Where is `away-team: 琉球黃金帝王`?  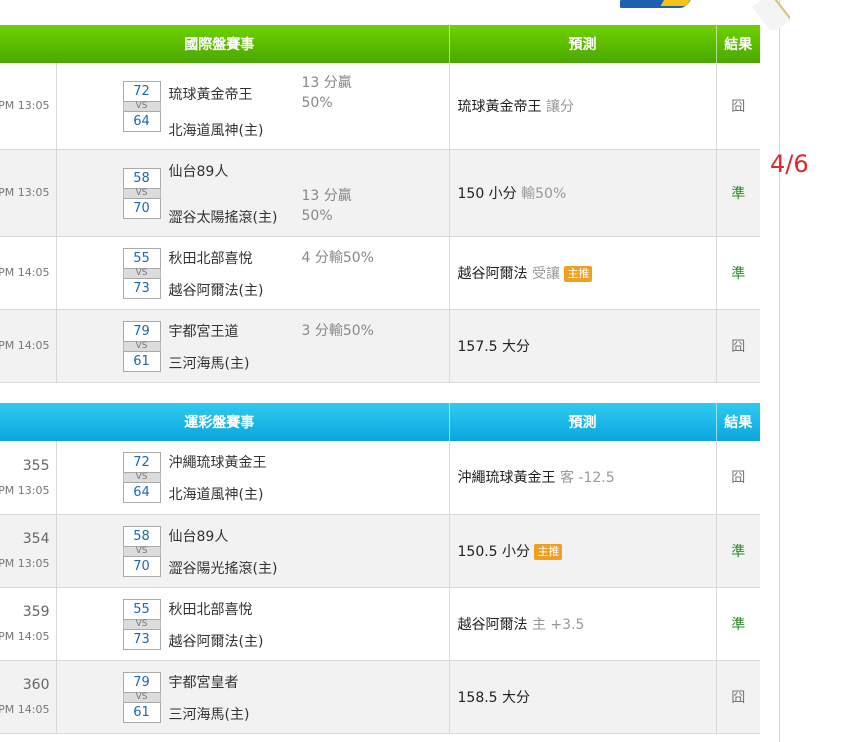 away-team: 琉球黃金帝王 is located at coordinates (211, 94).